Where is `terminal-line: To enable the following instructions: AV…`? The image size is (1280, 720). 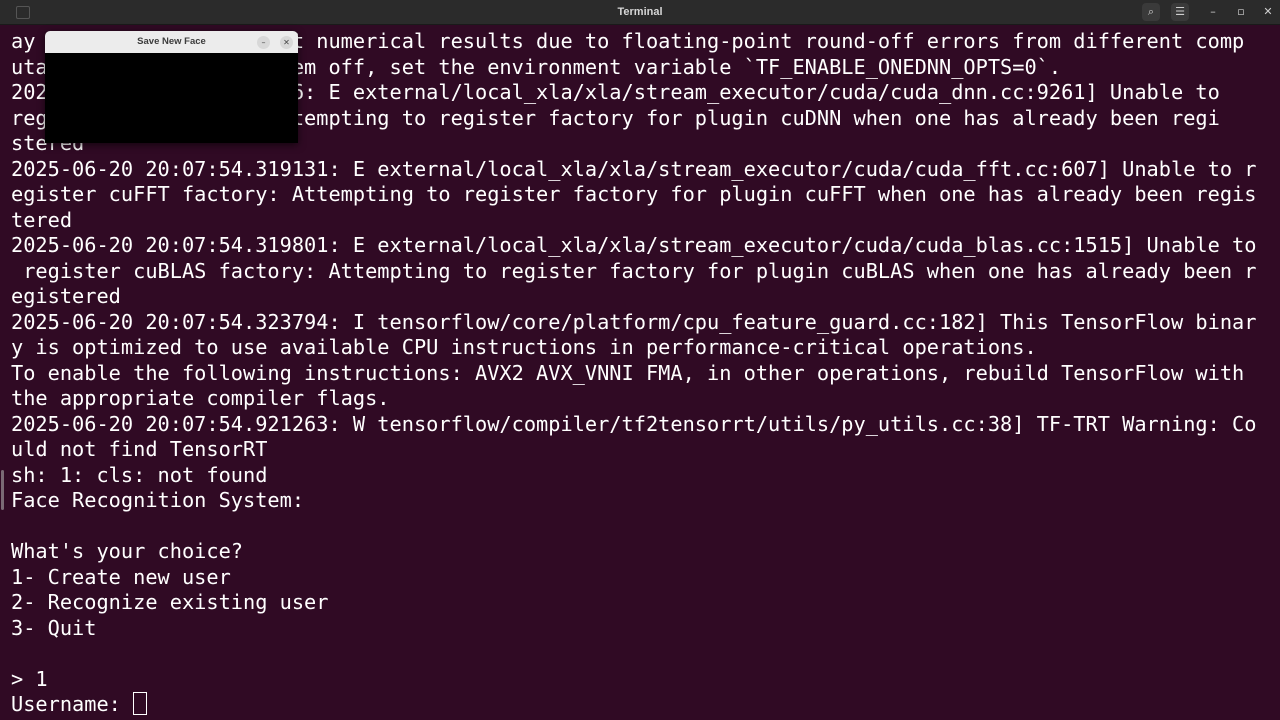 terminal-line: To enable the following instructions: AV… is located at coordinates (628, 372).